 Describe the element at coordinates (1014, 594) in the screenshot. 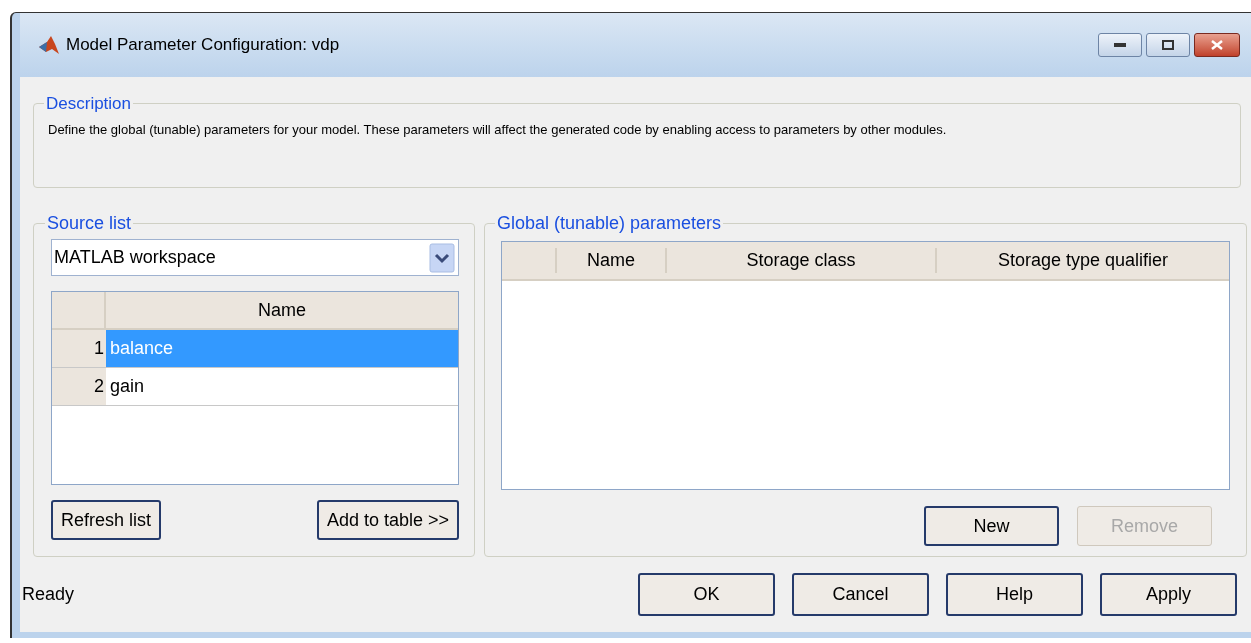

I see `button: Help` at that location.